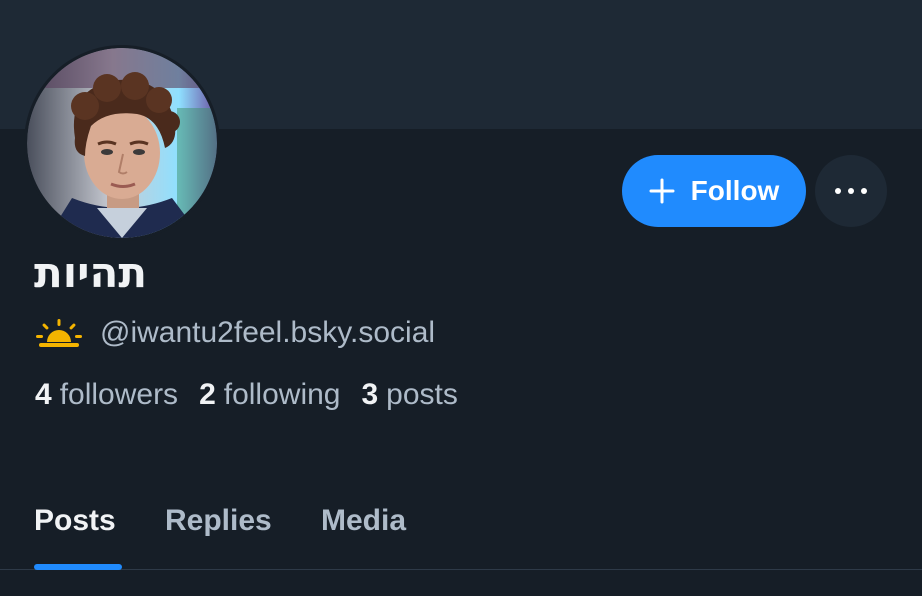 This screenshot has height=596, width=922. I want to click on followers-label: followers, so click(119, 394).